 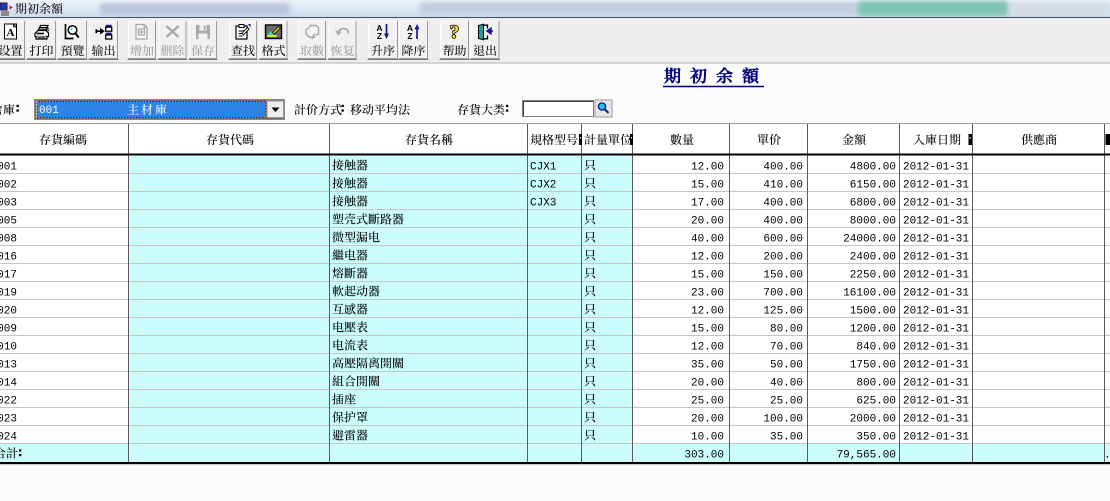 What do you see at coordinates (873, 204) in the screenshot?
I see `svg-text: 6800.00` at bounding box center [873, 204].